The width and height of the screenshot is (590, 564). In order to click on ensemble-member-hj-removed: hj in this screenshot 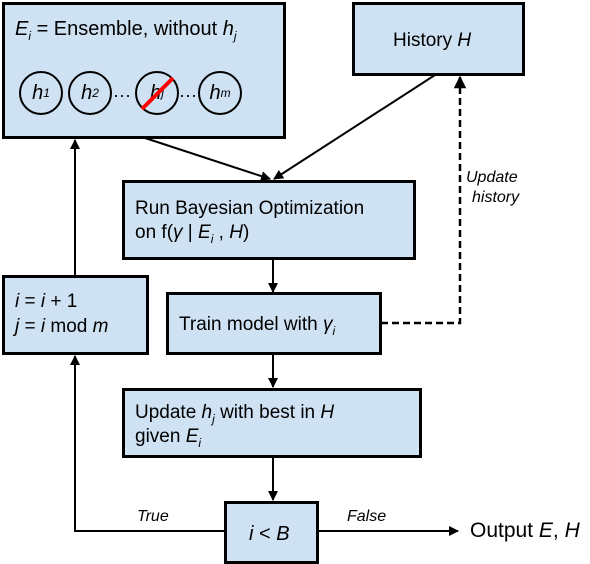, I will do `click(157, 93)`.